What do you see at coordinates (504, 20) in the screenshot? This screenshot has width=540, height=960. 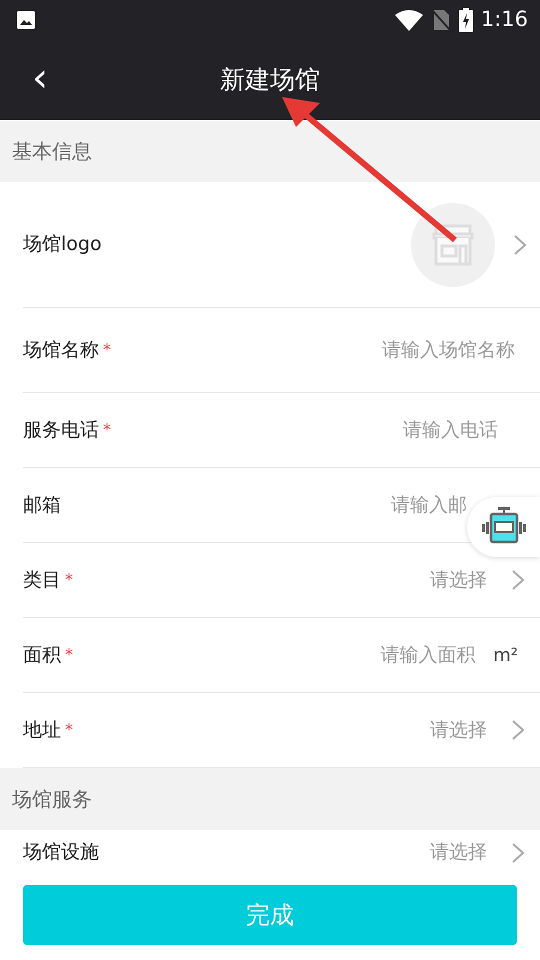 I see `time-text: 1:16` at bounding box center [504, 20].